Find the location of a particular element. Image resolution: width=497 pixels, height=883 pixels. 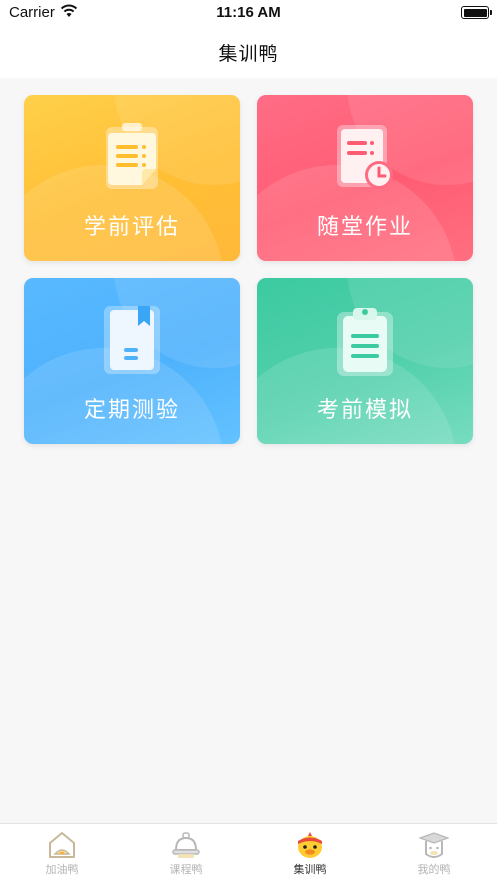

tab-label: 加油鸭 is located at coordinates (62, 869).